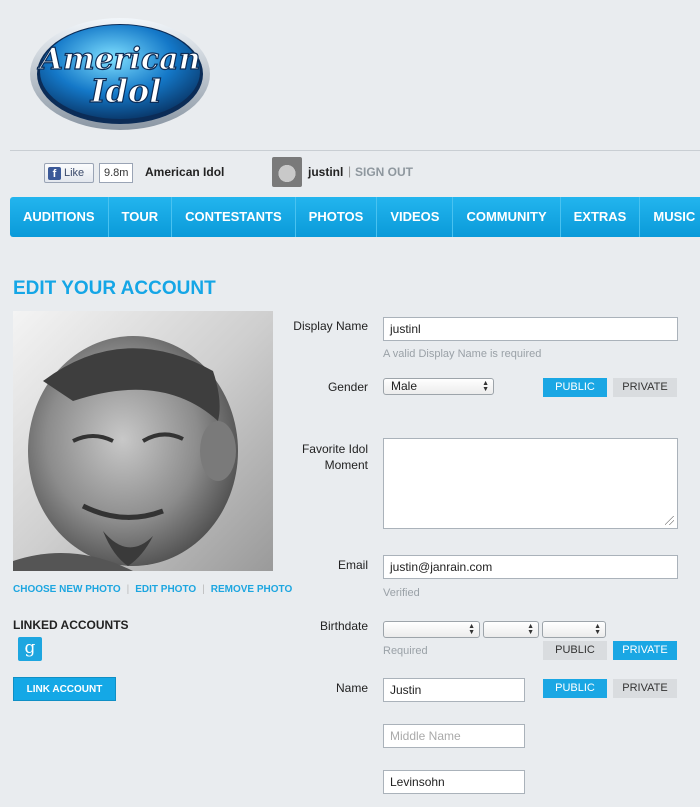 The image size is (700, 807). I want to click on nav-contestants: CONTESTANTS, so click(234, 217).